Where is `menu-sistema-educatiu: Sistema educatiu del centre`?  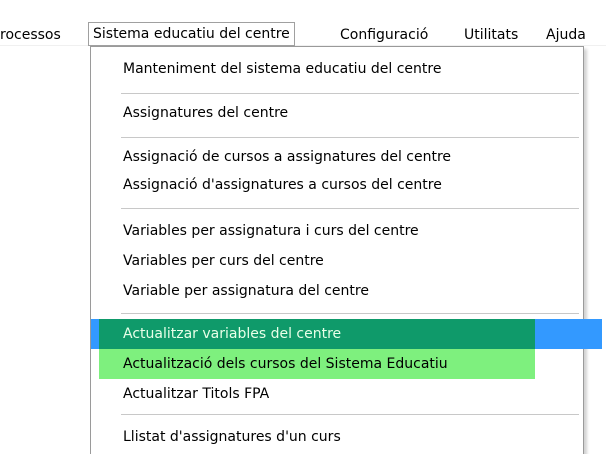
menu-sistema-educatiu: Sistema educatiu del centre is located at coordinates (191, 34).